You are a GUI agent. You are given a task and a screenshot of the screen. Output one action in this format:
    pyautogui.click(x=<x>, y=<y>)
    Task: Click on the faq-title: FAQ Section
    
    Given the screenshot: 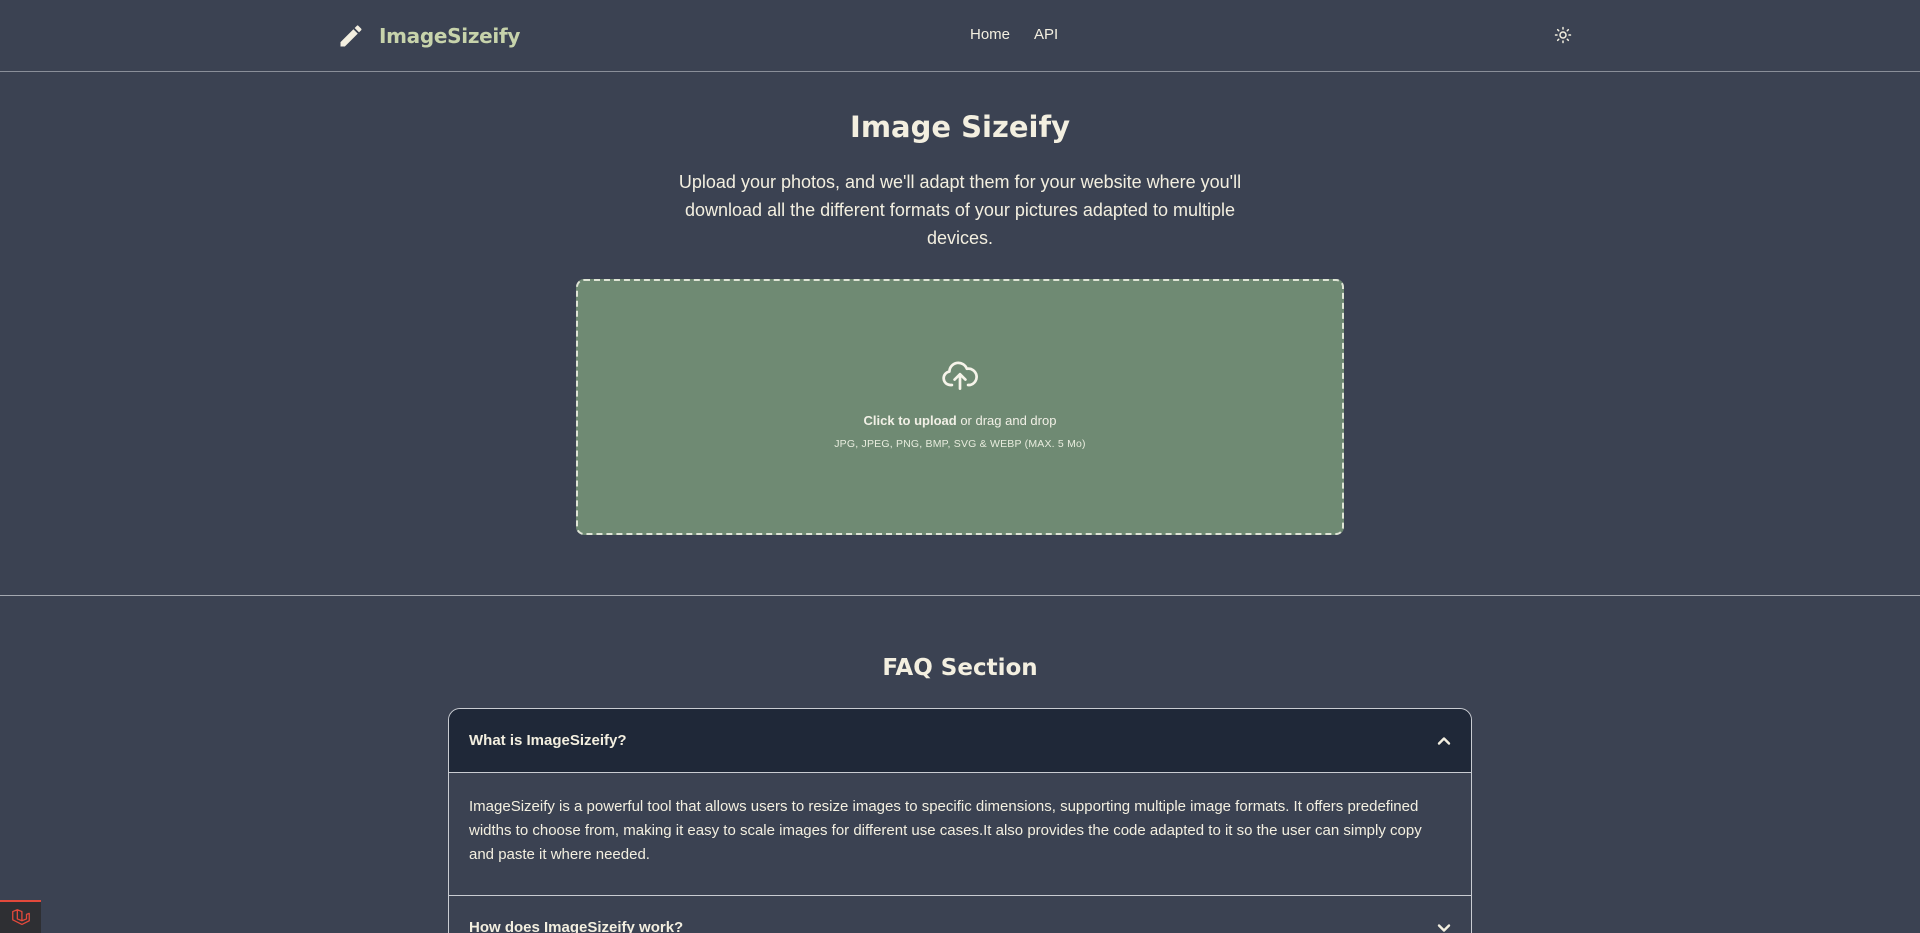 What is the action you would take?
    pyautogui.click(x=960, y=668)
    